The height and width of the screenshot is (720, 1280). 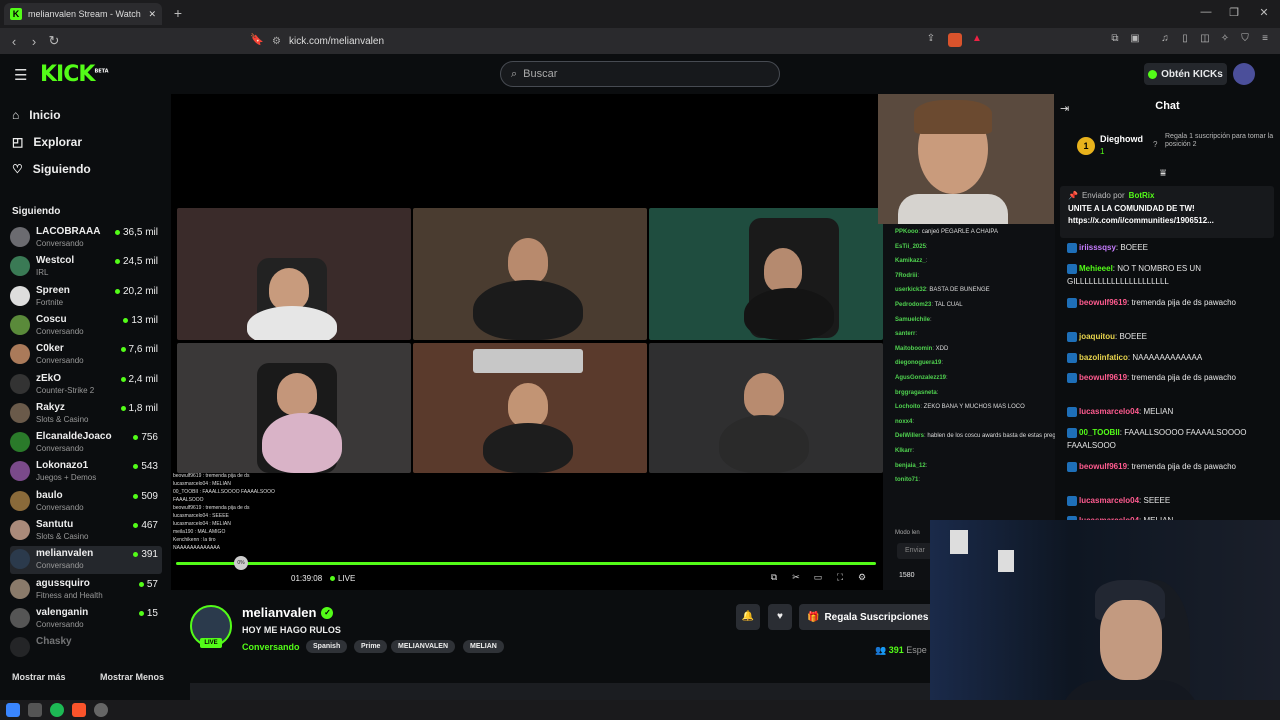 I want to click on notification-bell-icon: 🔔, so click(x=748, y=617).